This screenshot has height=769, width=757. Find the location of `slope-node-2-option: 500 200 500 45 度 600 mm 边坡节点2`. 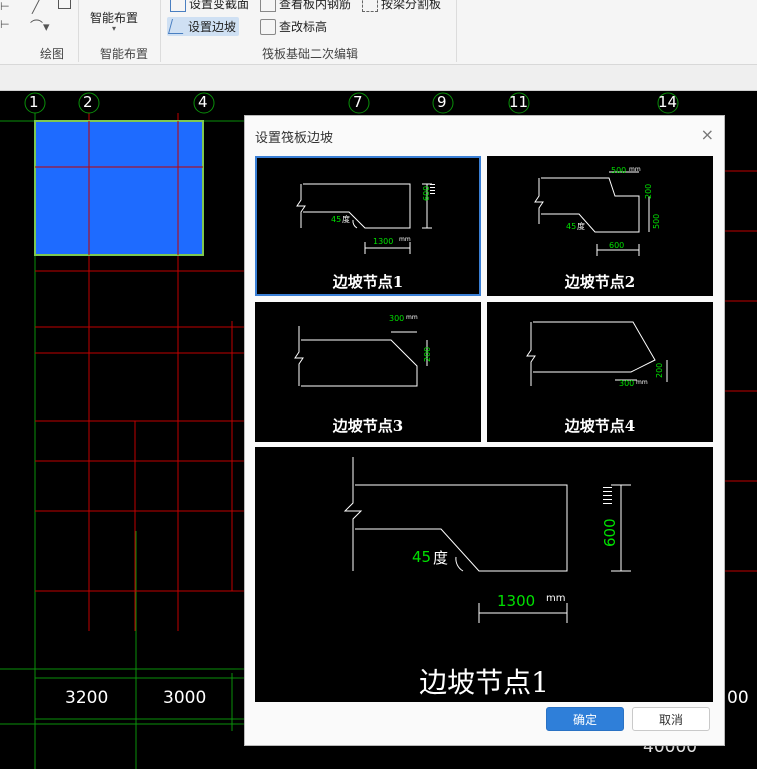

slope-node-2-option: 500 200 500 45 度 600 mm 边坡节点2 is located at coordinates (600, 226).